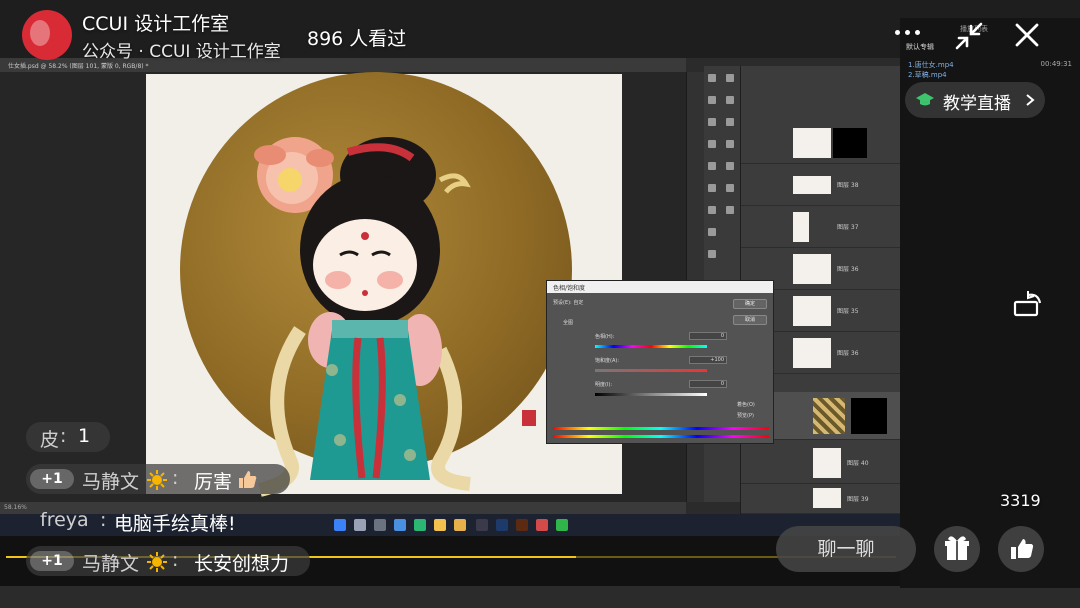  Describe the element at coordinates (242, 564) in the screenshot. I see `comment-text: 长安创想力` at that location.